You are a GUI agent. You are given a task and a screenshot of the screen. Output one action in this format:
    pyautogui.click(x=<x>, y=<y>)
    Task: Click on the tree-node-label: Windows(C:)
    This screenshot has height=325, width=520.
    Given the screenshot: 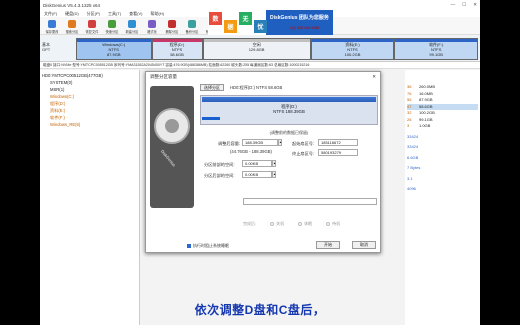 What is the action you would take?
    pyautogui.click(x=62, y=96)
    